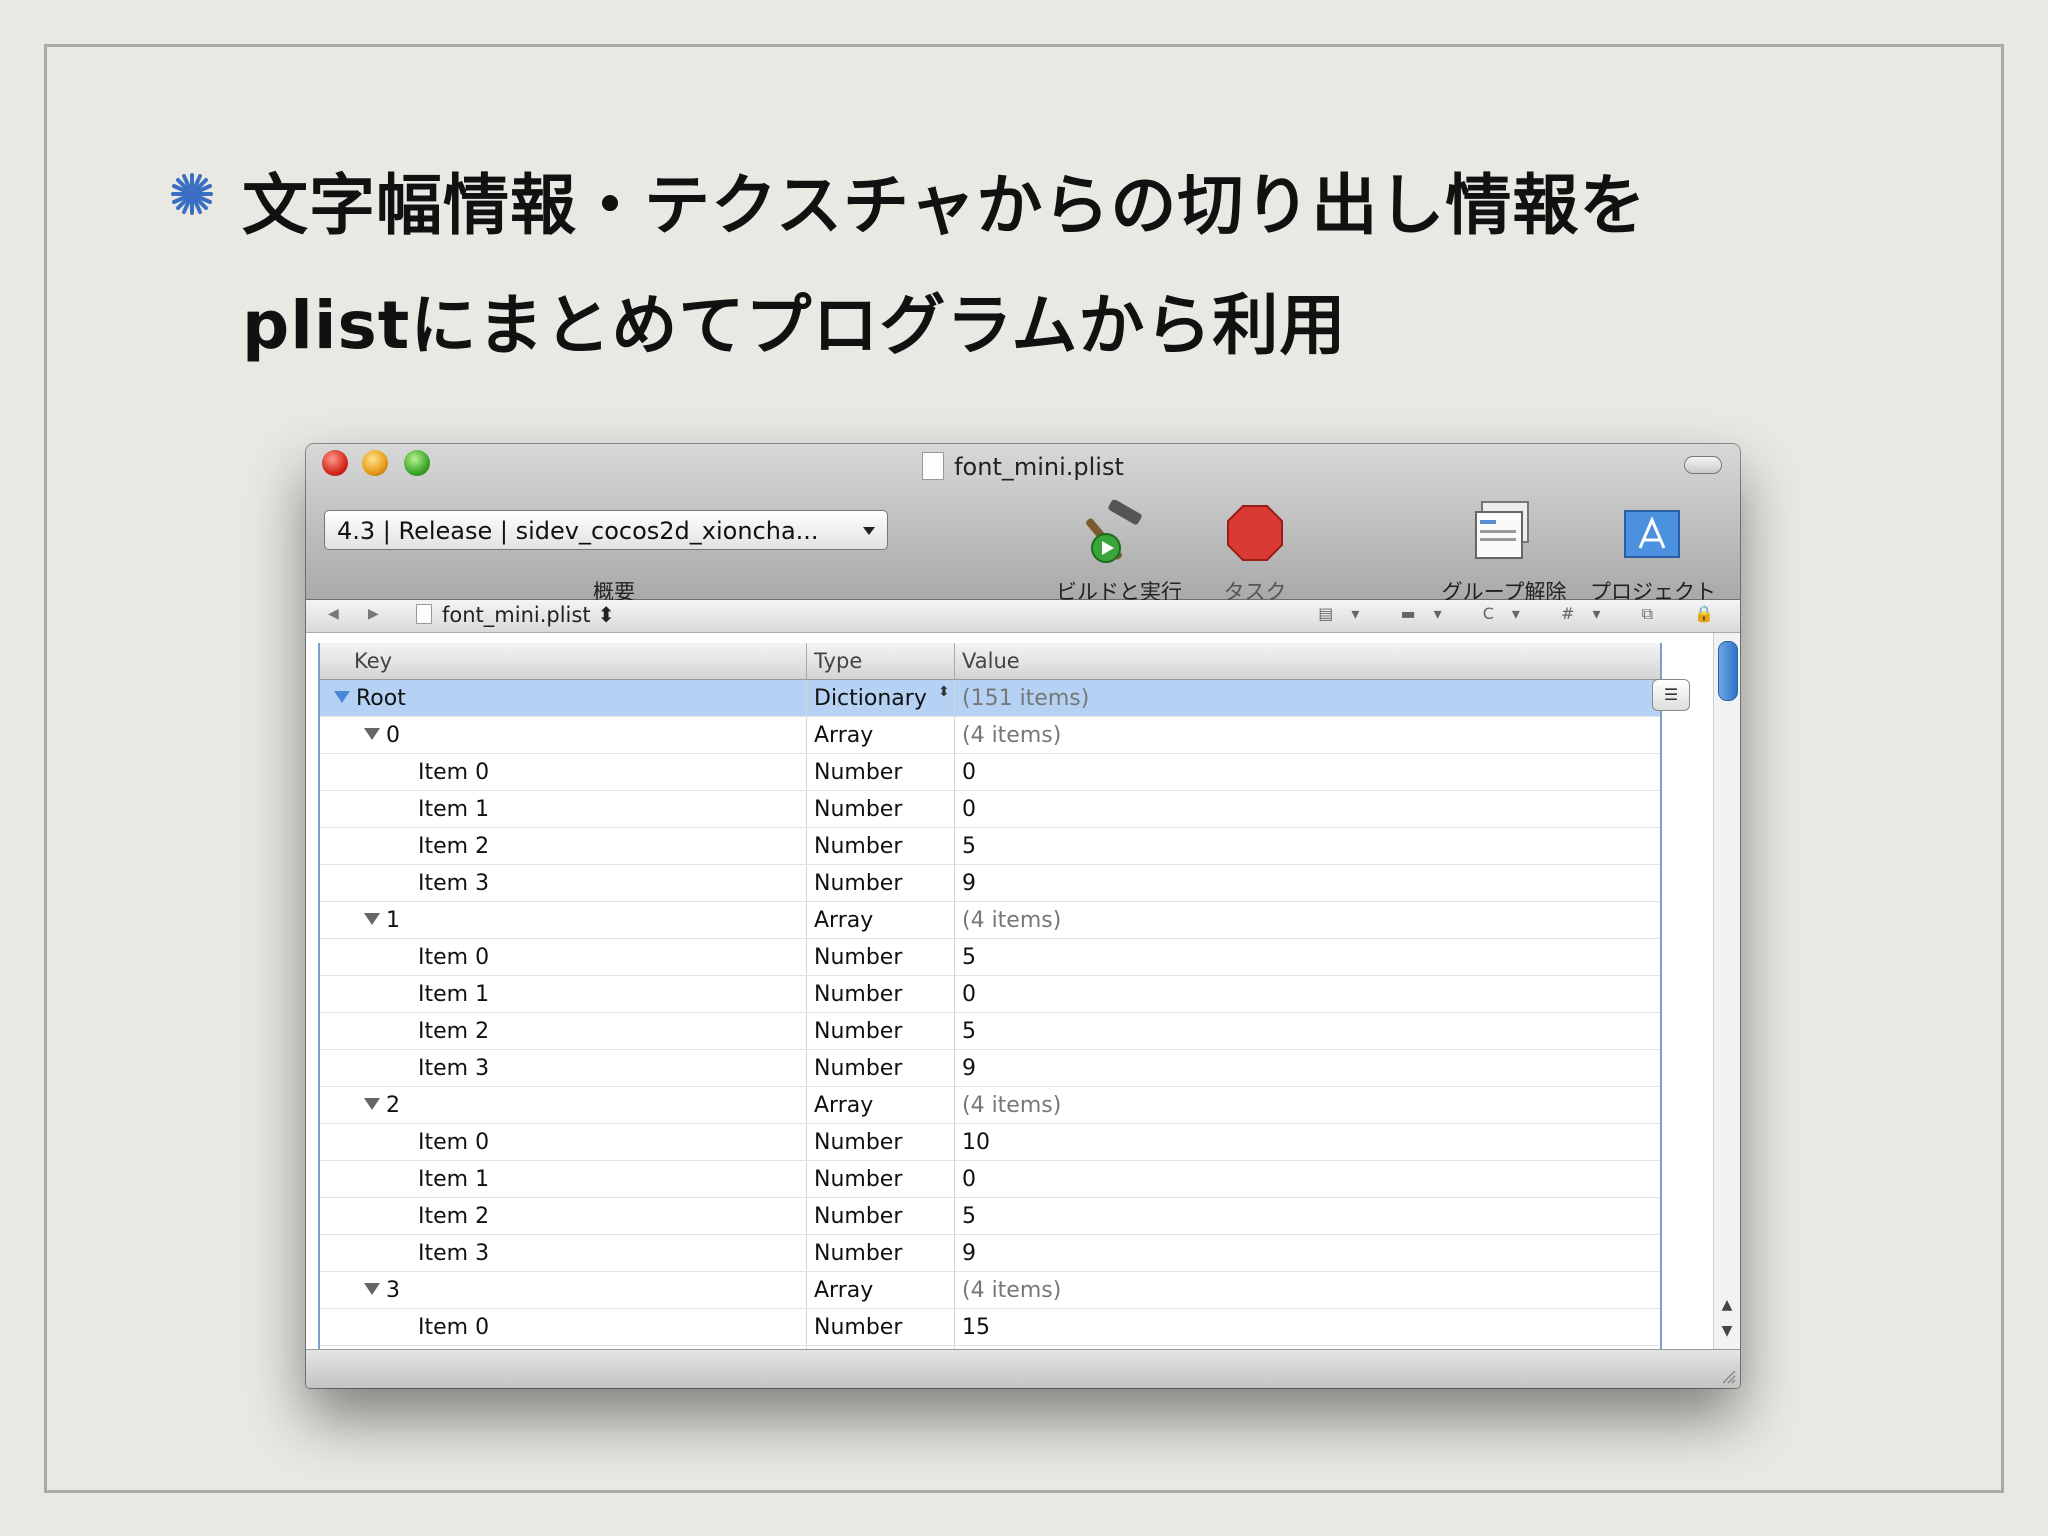 This screenshot has height=1536, width=2048. I want to click on value-cell: (151 items), so click(1025, 698).